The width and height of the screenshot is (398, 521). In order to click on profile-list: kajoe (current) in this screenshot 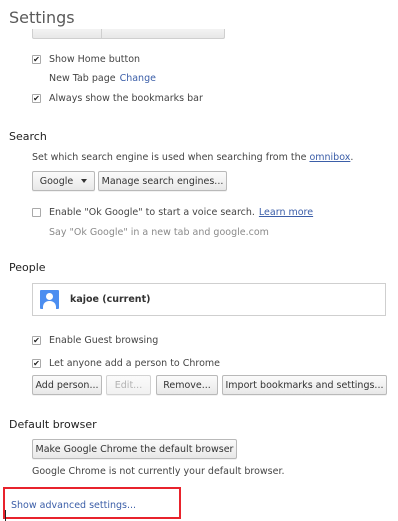, I will do `click(209, 299)`.